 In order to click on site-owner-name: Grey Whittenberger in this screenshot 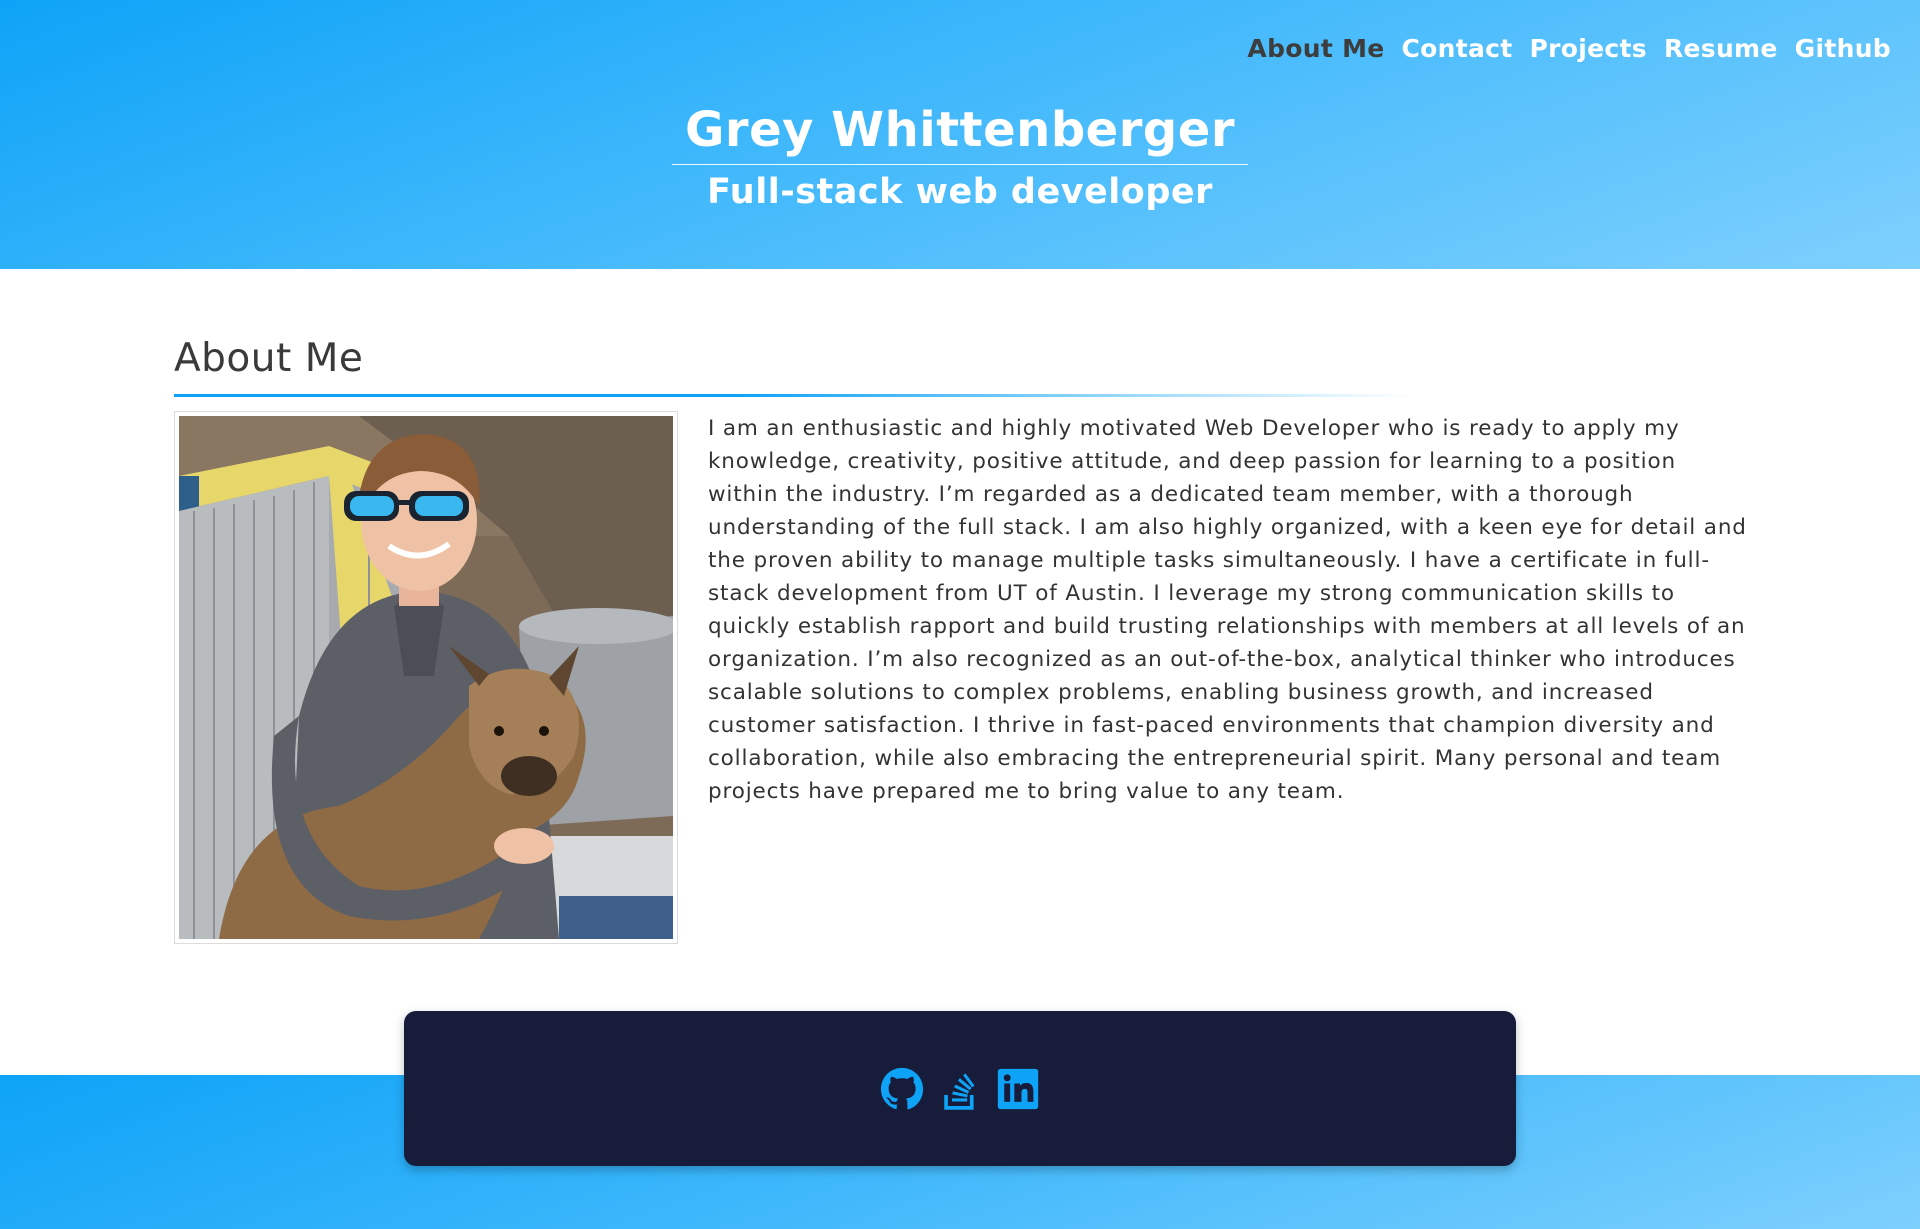, I will do `click(960, 130)`.